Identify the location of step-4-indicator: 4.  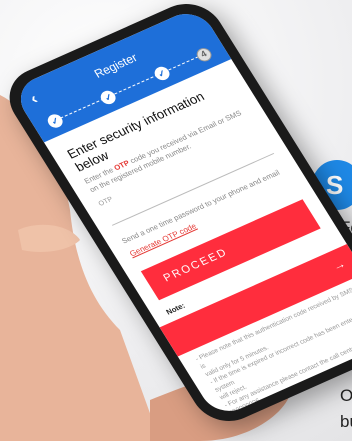
(204, 54).